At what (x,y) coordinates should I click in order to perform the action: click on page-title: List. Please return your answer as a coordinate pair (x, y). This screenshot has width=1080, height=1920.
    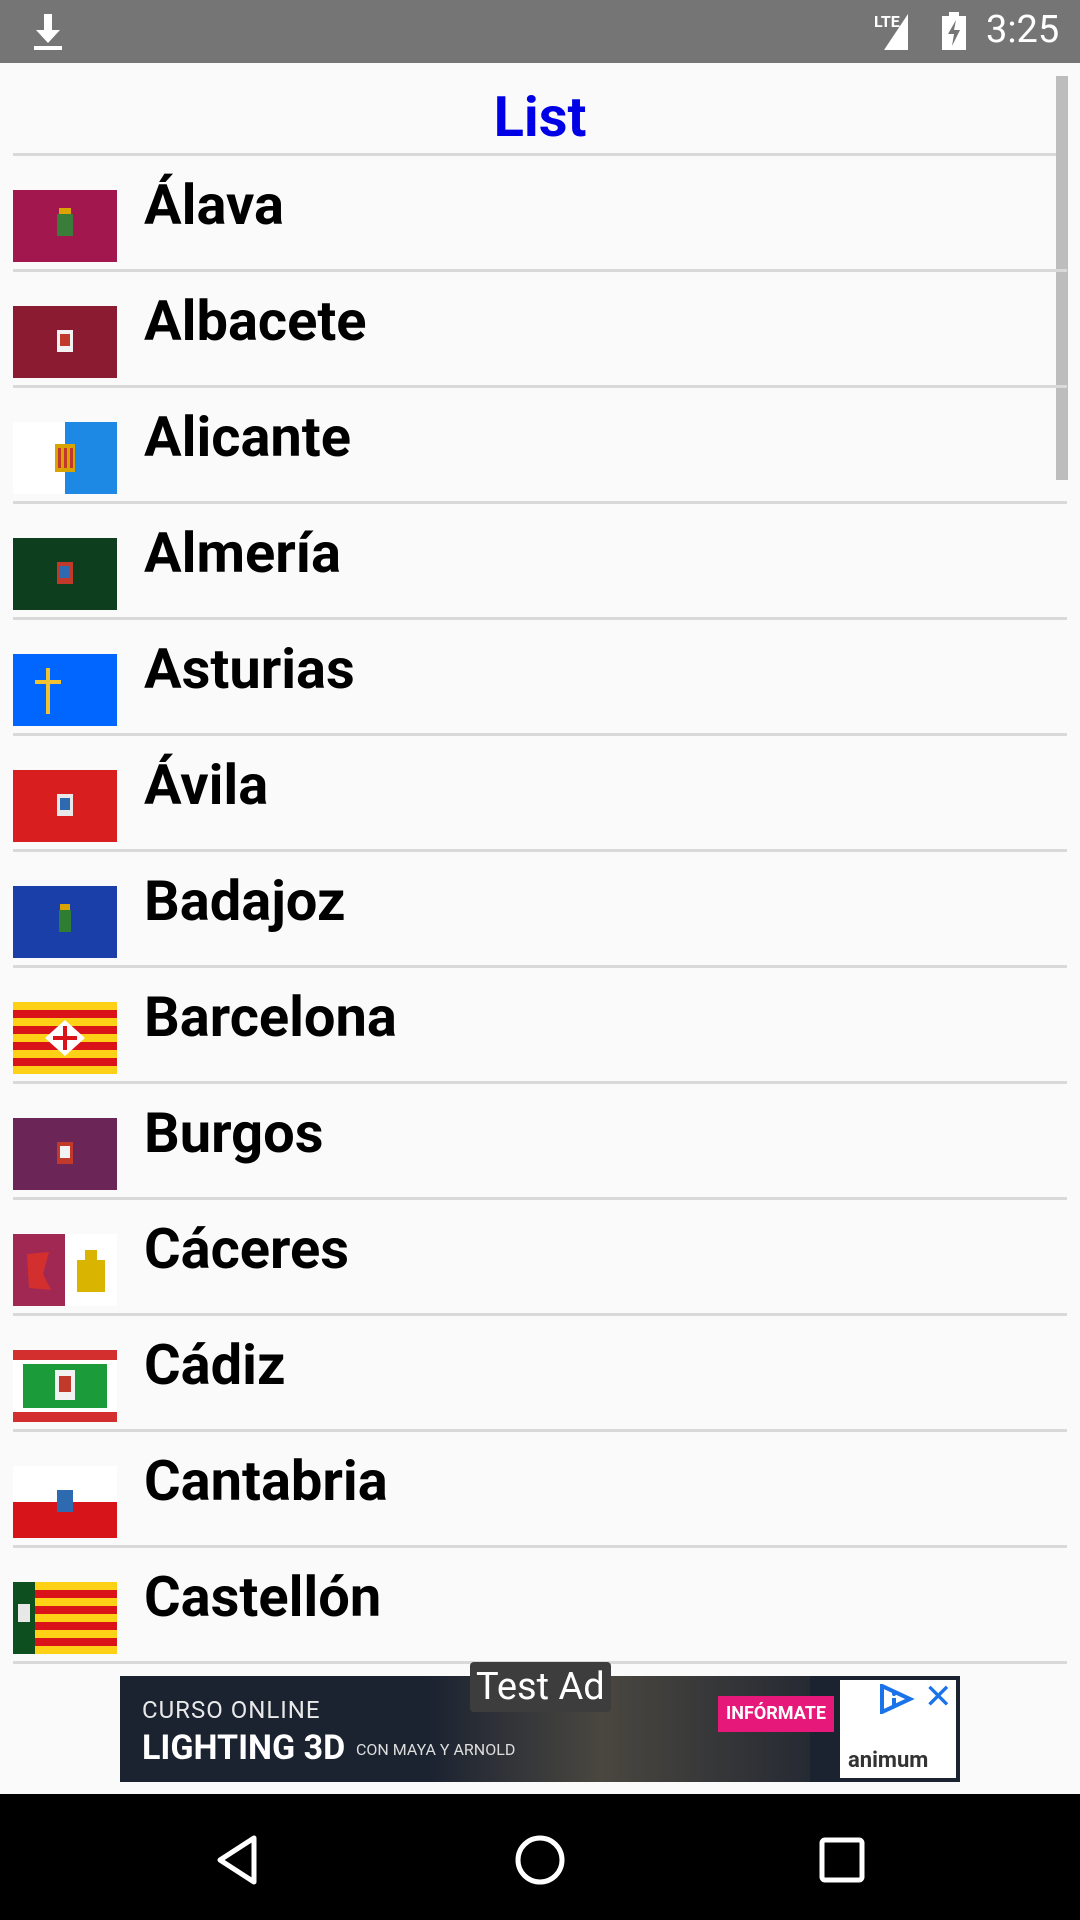
    Looking at the image, I should click on (540, 117).